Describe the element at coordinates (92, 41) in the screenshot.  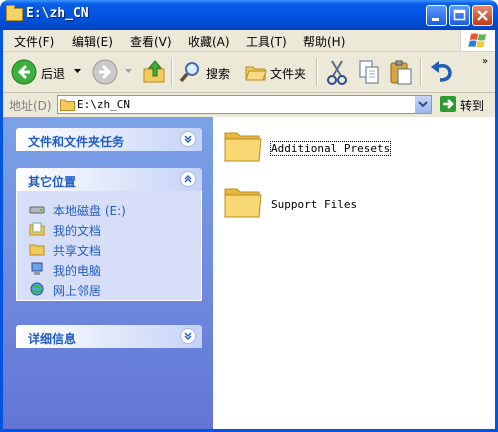
I see `menu-edit: 编辑(E)` at that location.